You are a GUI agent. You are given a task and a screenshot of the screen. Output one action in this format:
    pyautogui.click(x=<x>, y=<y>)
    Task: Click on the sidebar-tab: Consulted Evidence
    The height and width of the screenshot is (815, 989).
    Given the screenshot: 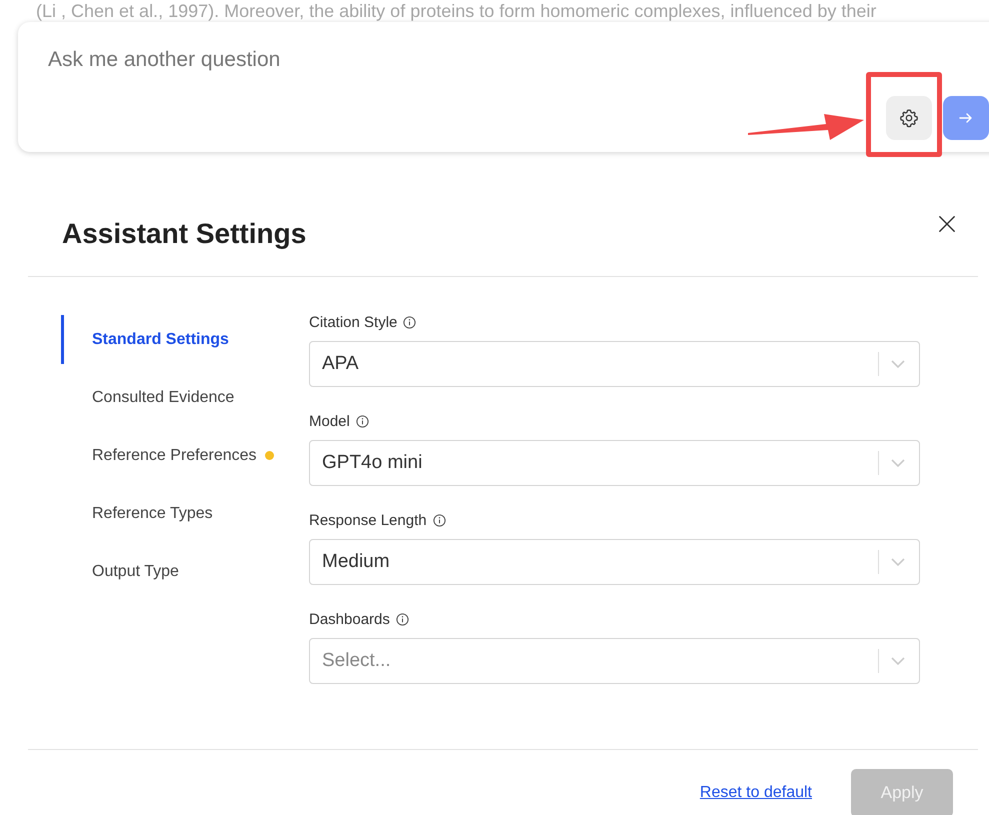 What is the action you would take?
    pyautogui.click(x=185, y=397)
    